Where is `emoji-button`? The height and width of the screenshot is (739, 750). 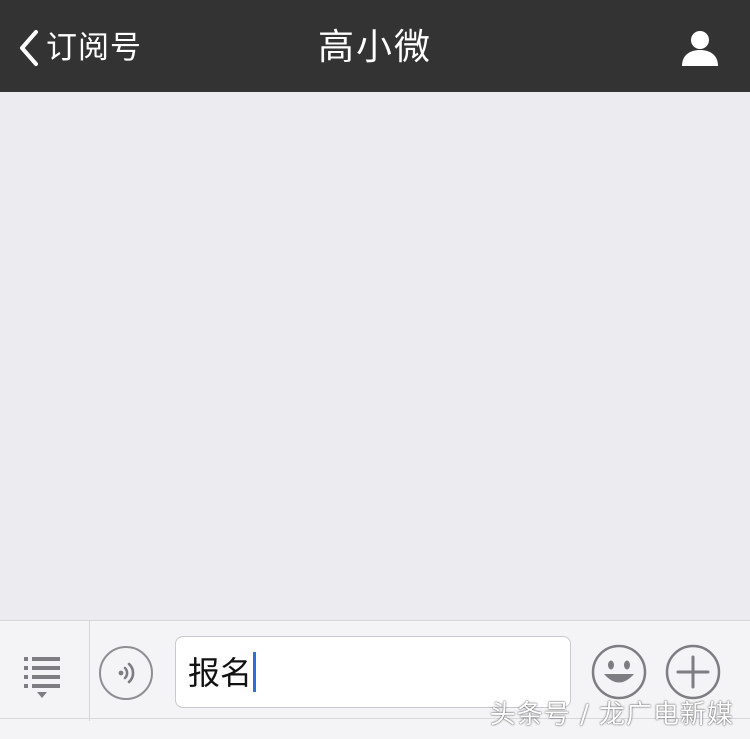
emoji-button is located at coordinates (619, 672).